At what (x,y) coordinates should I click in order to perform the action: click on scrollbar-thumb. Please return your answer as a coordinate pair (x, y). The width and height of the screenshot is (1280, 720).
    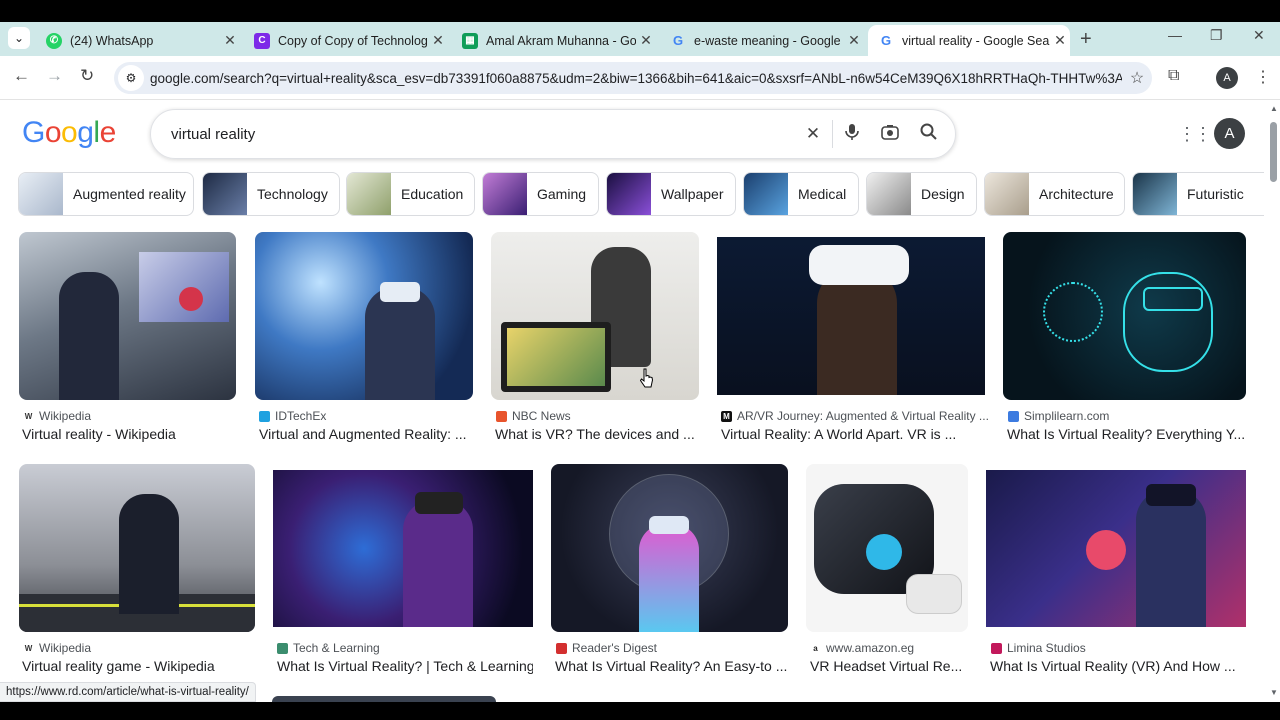
    Looking at the image, I should click on (1273, 152).